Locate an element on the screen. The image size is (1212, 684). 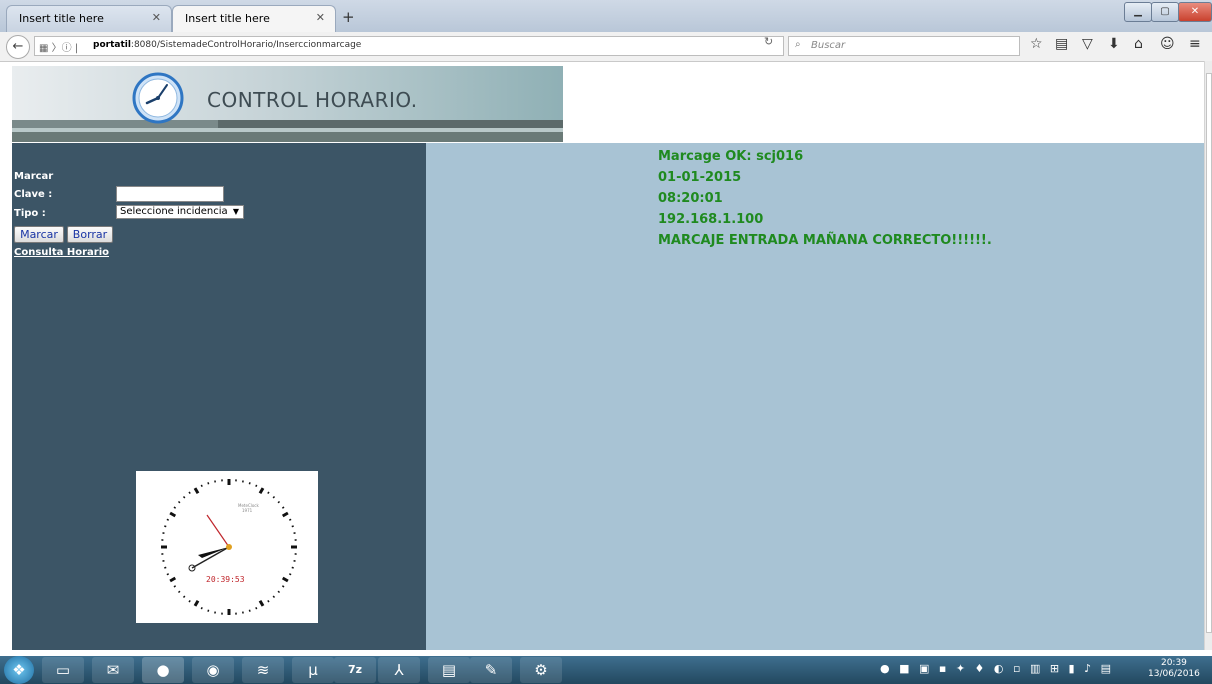
clock-minute-hand is located at coordinates (218, 531).